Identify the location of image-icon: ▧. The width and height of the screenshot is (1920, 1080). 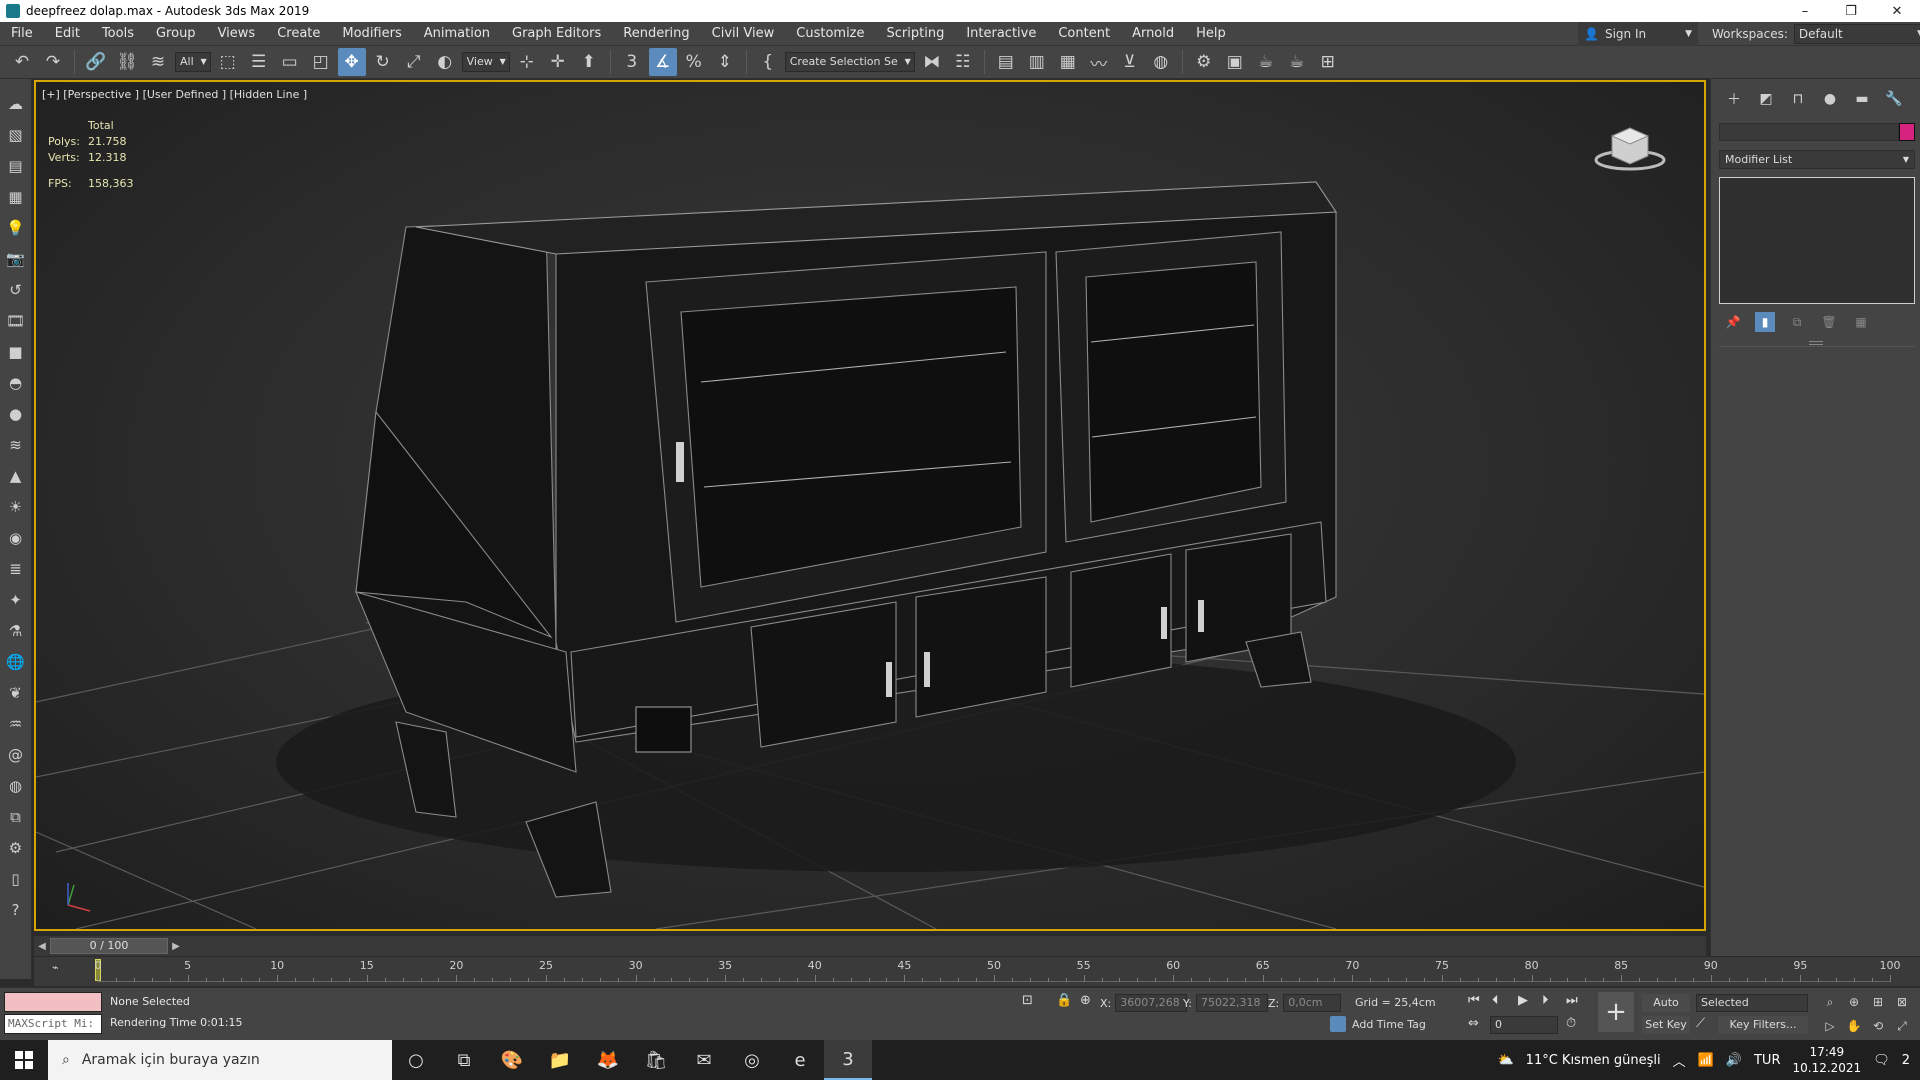
(16, 134).